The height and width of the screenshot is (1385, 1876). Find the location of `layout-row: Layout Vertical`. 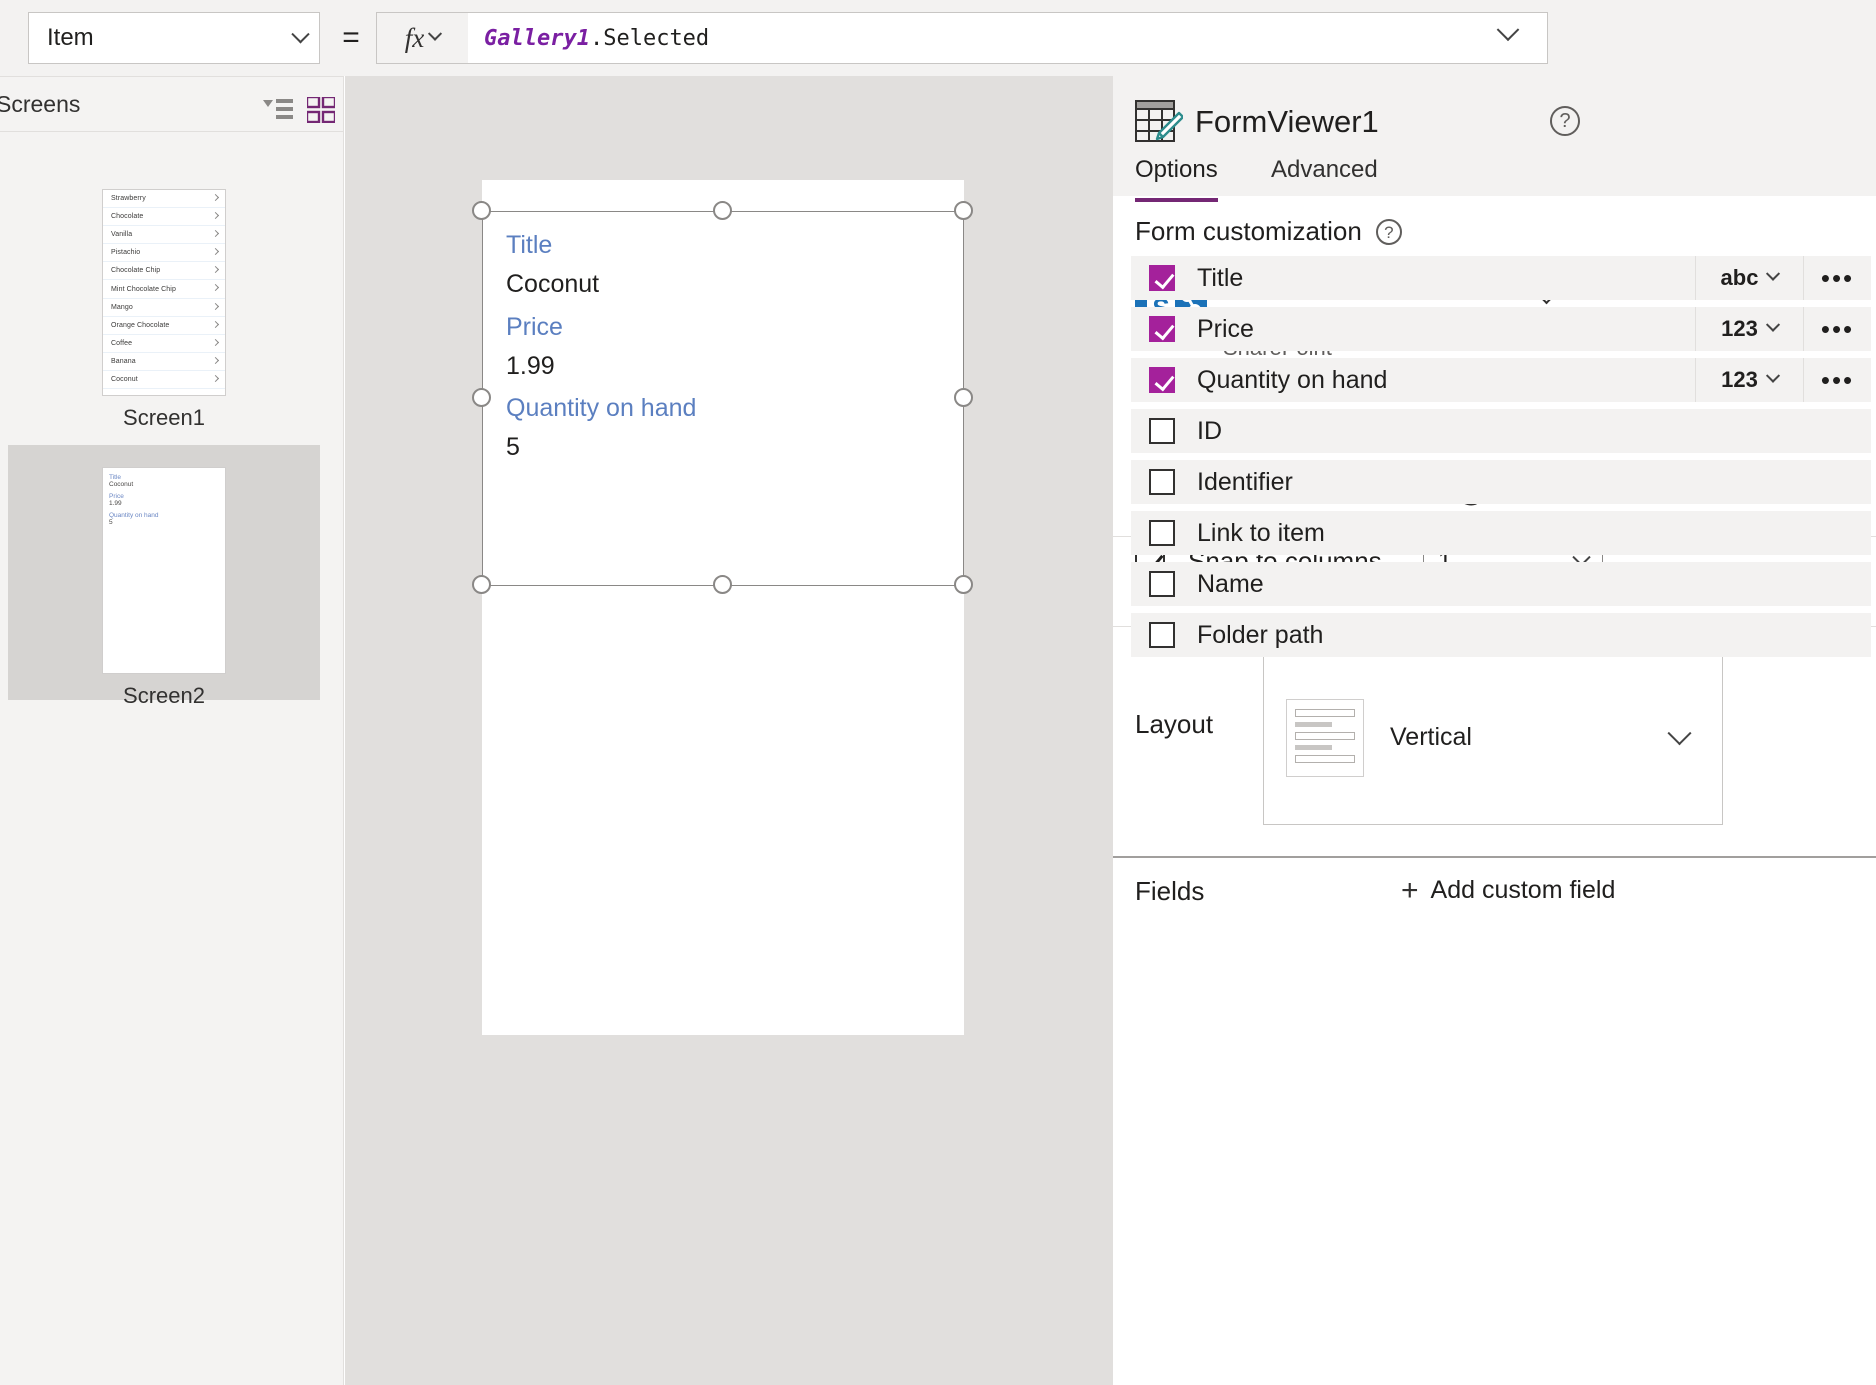

layout-row: Layout Vertical is located at coordinates (1494, 746).